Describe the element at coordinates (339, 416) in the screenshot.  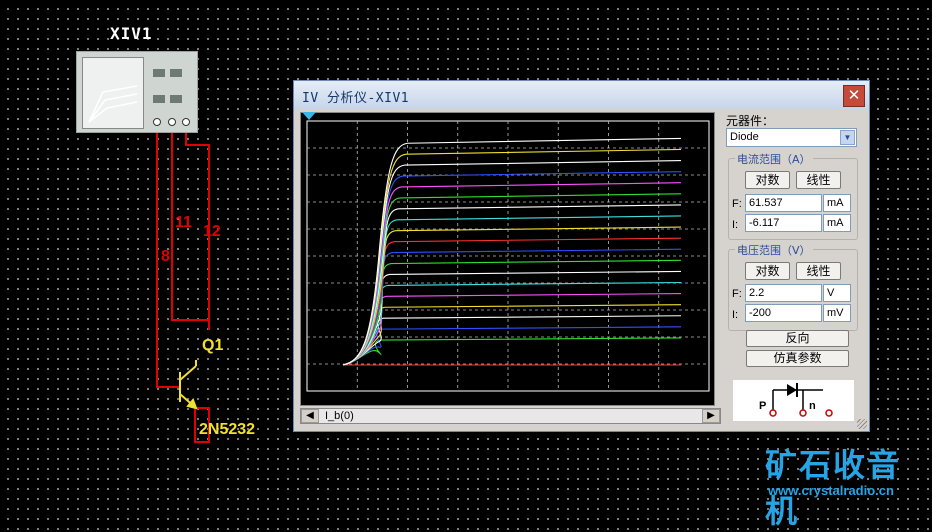
I see `scroll-curve-label: I_b(0)` at that location.